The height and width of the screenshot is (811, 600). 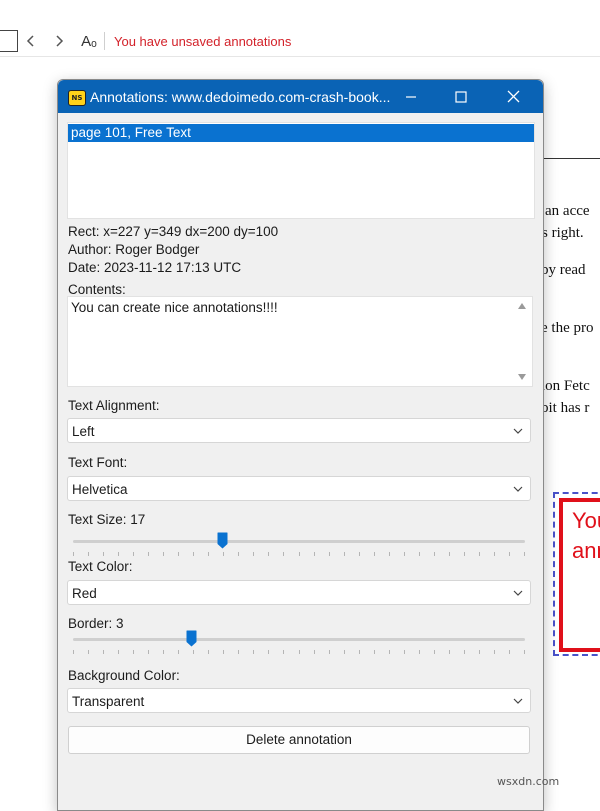 What do you see at coordinates (124, 675) in the screenshot?
I see `background-color-label: Background Color:` at bounding box center [124, 675].